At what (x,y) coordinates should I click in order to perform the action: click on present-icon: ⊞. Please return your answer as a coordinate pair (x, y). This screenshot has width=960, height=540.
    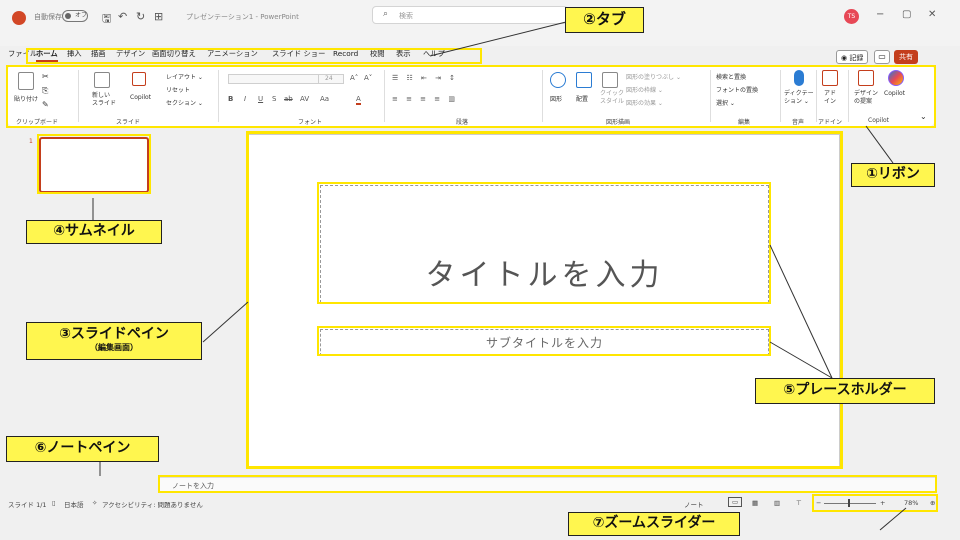
    Looking at the image, I should click on (158, 16).